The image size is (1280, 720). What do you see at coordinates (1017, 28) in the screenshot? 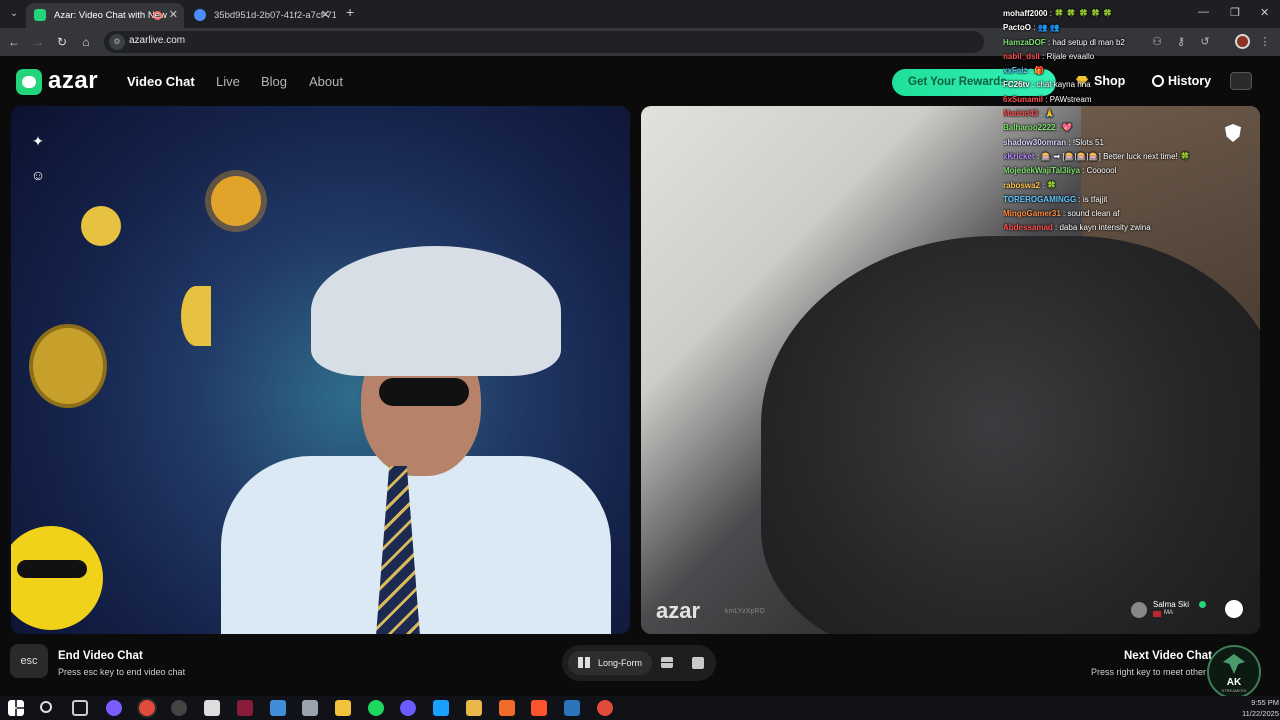
I see `chat-username: PactoO` at bounding box center [1017, 28].